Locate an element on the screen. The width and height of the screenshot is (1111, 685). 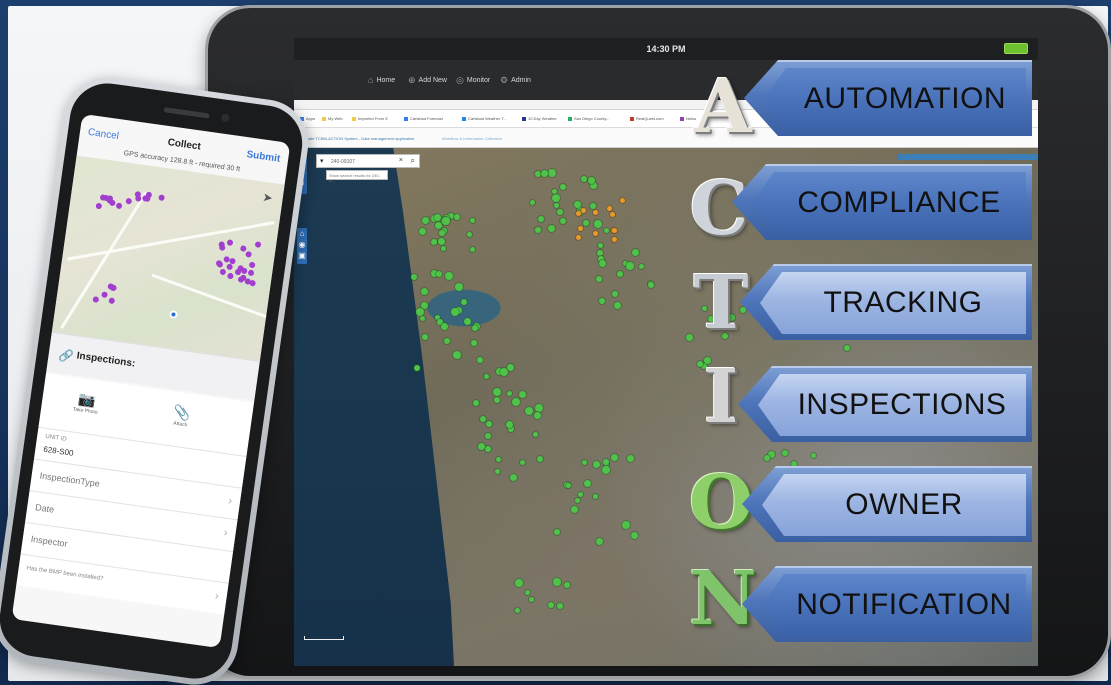
bookmark-item: 10 Day Weather is located at coordinates (539, 118).